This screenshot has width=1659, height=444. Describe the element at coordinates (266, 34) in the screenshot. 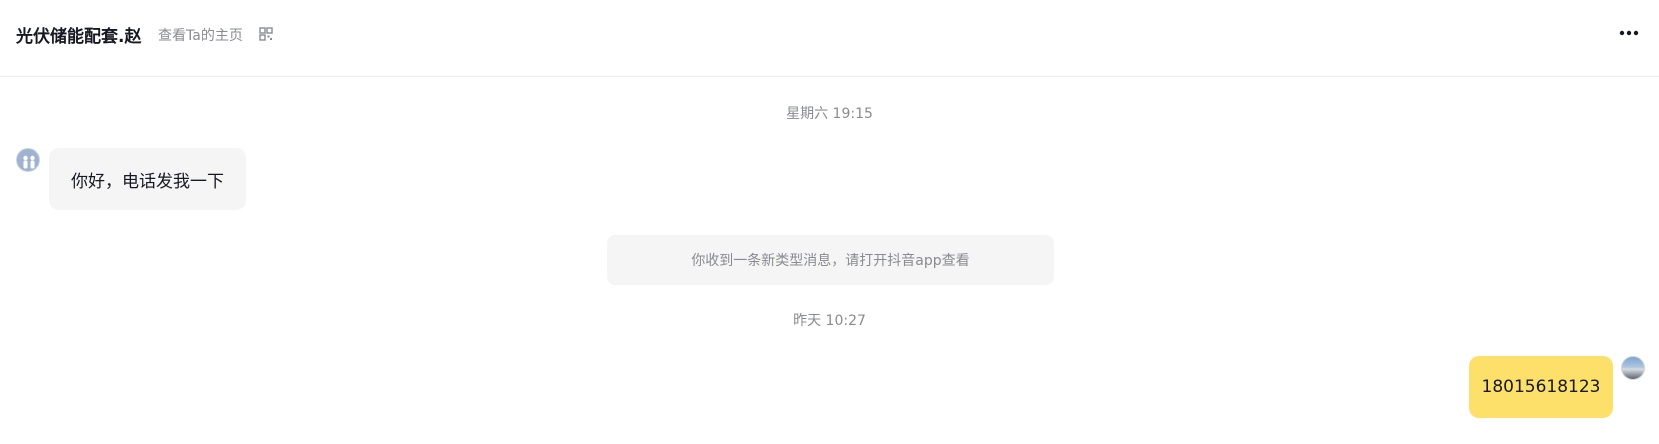

I see `qr-code-icon` at that location.